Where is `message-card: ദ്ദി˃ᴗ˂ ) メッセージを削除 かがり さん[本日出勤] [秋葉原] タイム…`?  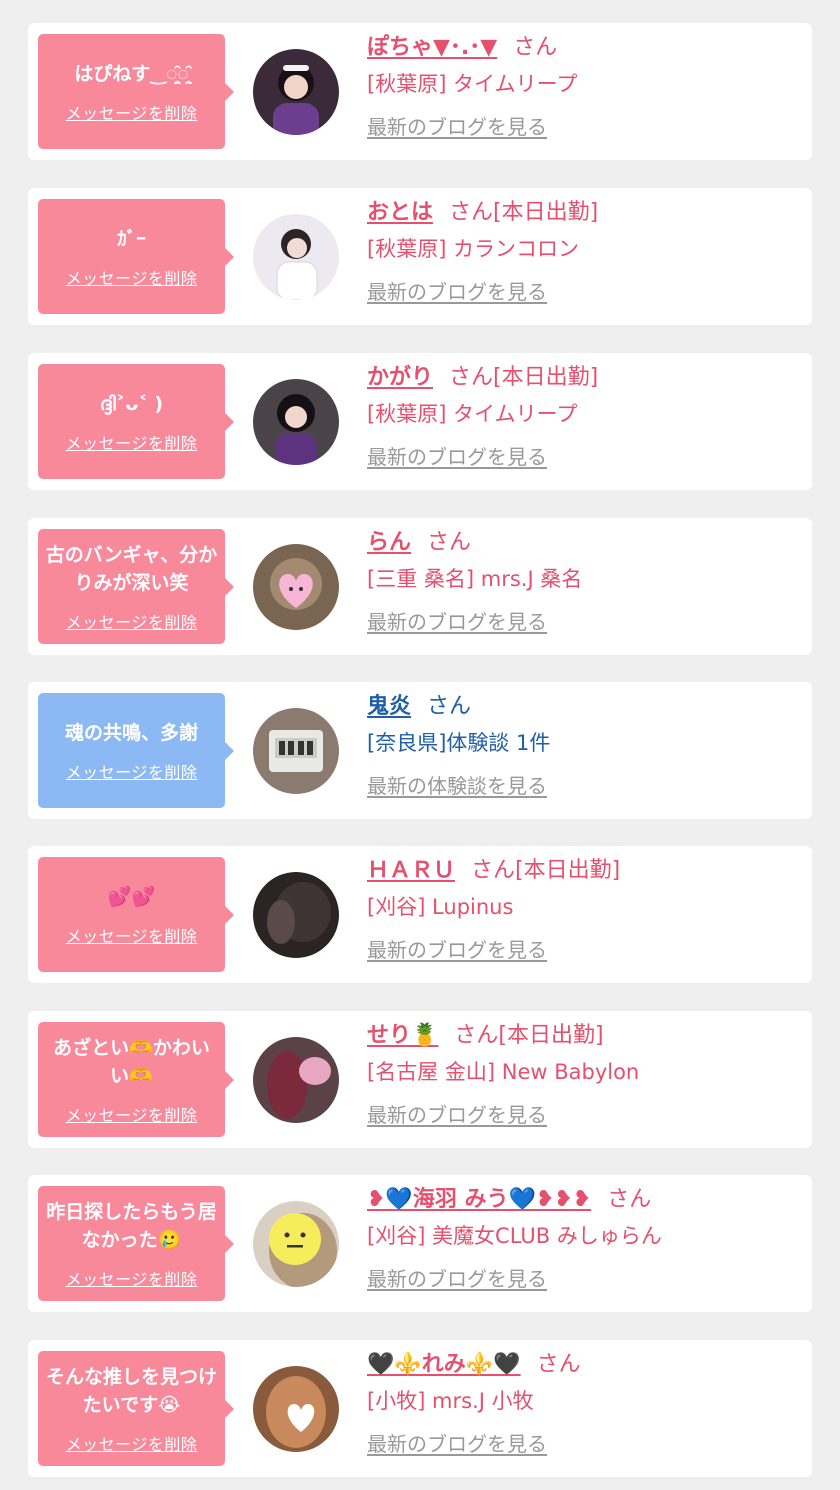 message-card: ദ്ദി˃ᴗ˂ ) メッセージを削除 かがり さん[本日出勤] [秋葉原] タイム… is located at coordinates (420, 421).